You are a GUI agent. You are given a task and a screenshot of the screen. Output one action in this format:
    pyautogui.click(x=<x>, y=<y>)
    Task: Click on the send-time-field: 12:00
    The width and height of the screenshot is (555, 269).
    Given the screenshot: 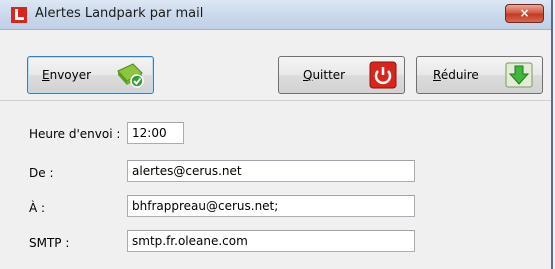 What is the action you would take?
    pyautogui.click(x=155, y=133)
    